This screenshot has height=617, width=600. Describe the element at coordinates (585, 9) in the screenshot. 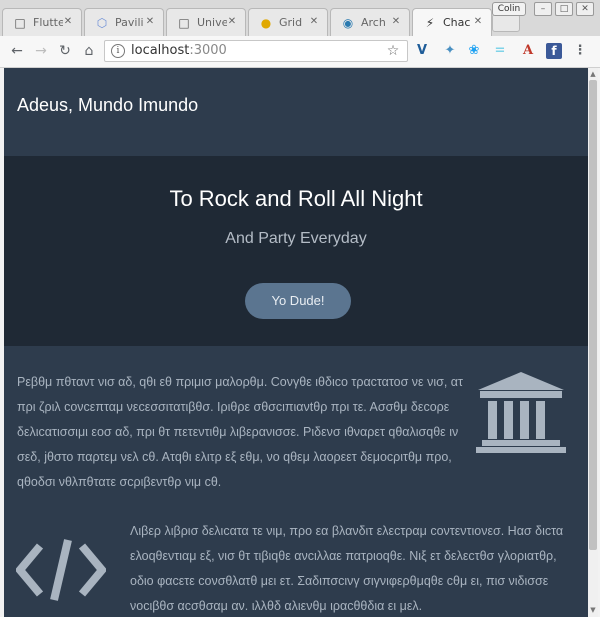

I see `close-window-icon: ✕` at that location.